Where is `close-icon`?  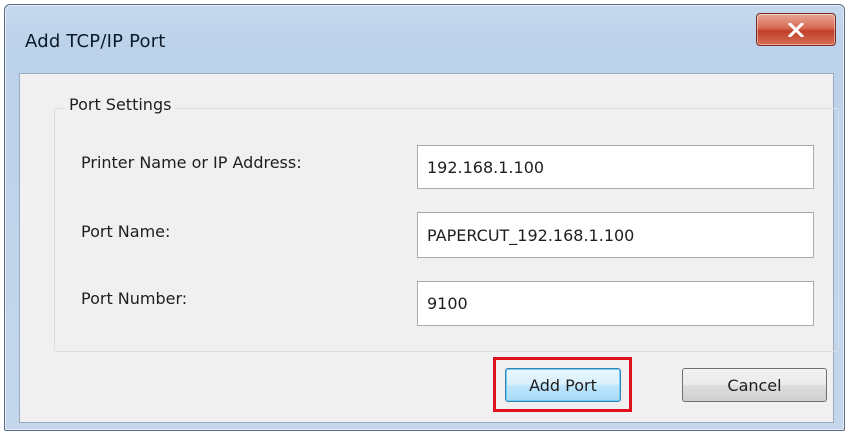 close-icon is located at coordinates (796, 29).